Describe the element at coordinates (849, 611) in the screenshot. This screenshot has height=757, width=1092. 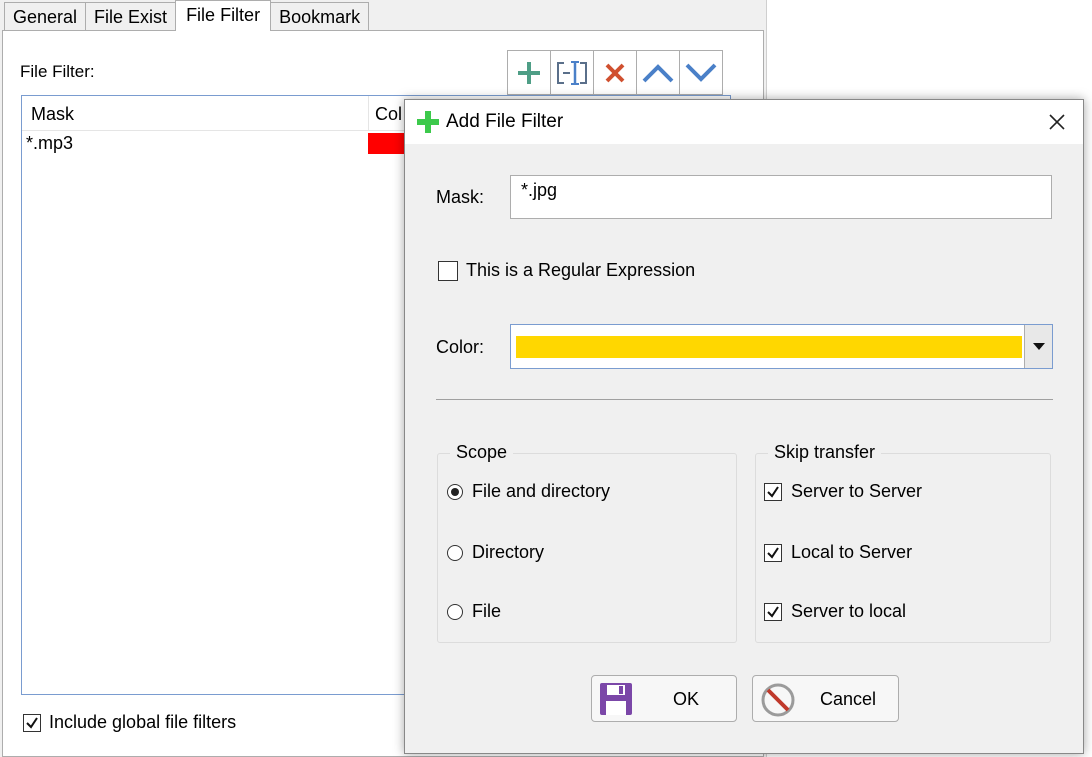
I see `option-label: Server to local` at that location.